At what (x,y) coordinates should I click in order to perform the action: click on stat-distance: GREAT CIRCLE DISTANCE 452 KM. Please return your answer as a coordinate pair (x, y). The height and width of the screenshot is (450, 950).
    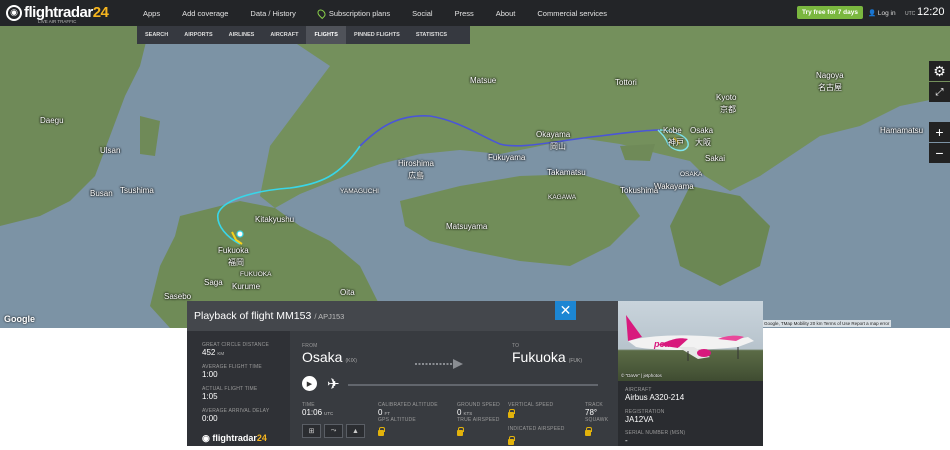
    Looking at the image, I should click on (235, 349).